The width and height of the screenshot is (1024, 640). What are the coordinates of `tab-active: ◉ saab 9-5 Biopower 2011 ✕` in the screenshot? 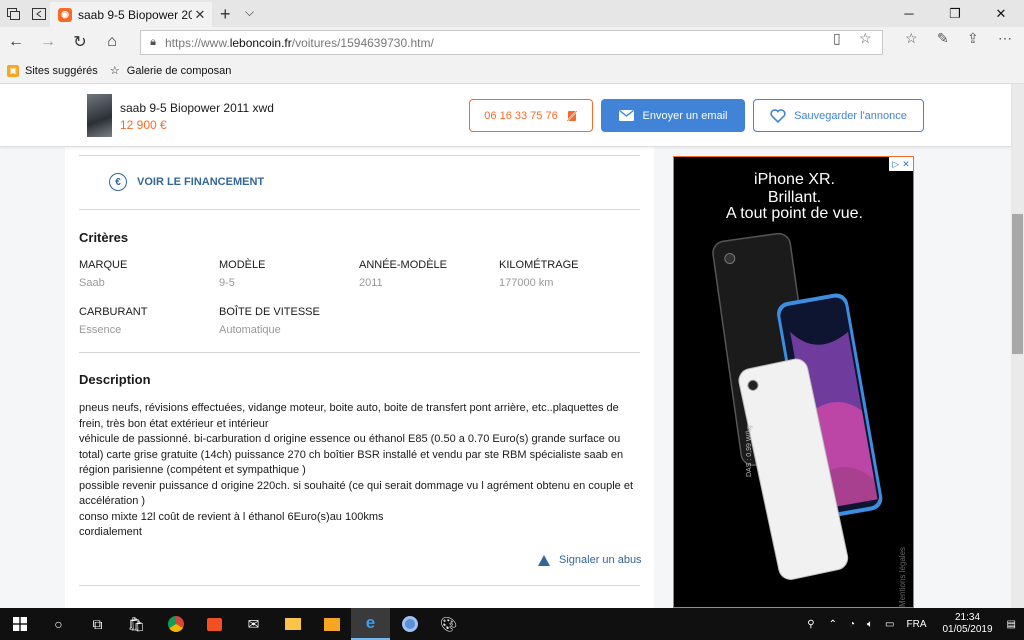 It's located at (131, 14).